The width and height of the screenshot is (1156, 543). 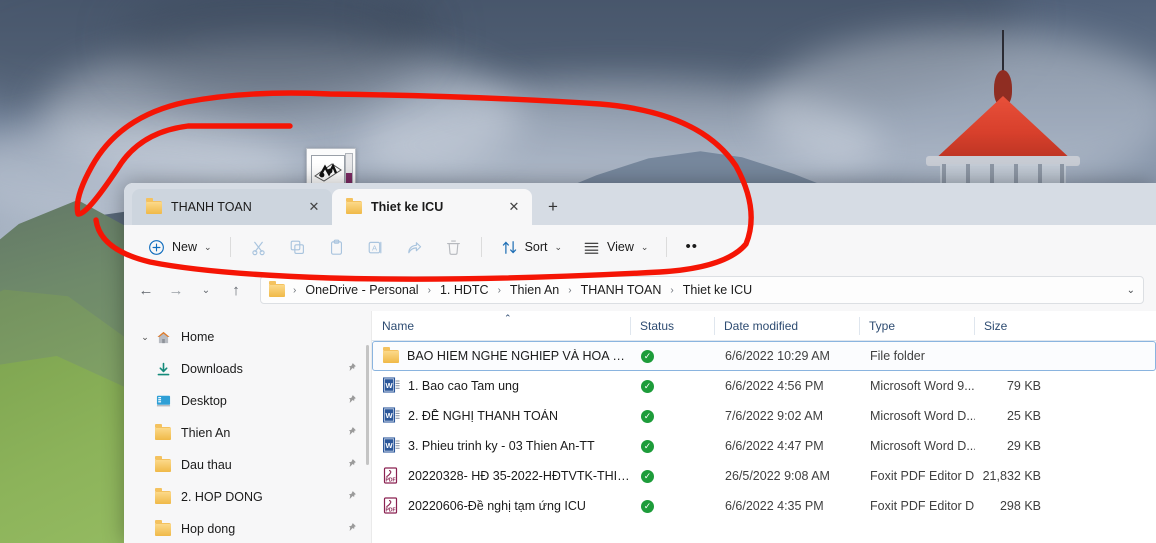 I want to click on breadcrumb-item-thiet-ke-icu: Thiet ke ICU, so click(x=717, y=290).